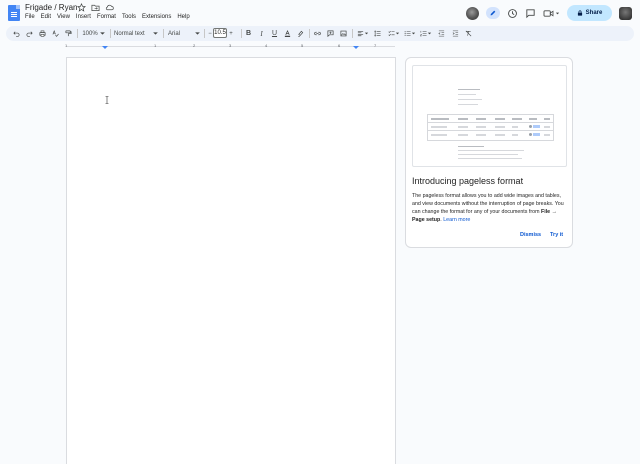 The width and height of the screenshot is (640, 464). I want to click on arrow-text: →, so click(553, 212).